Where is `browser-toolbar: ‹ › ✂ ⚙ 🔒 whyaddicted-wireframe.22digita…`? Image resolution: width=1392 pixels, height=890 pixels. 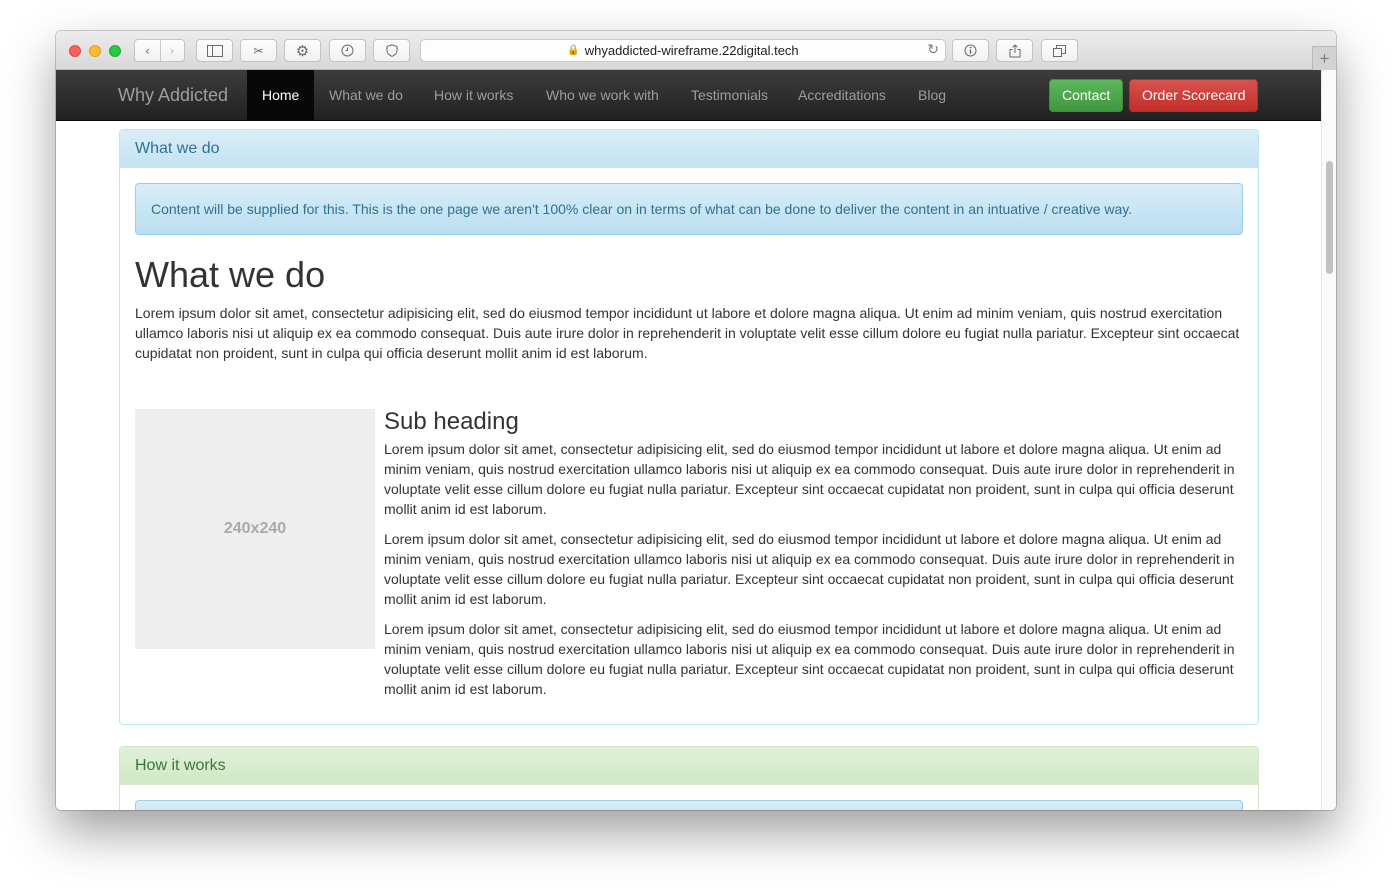
browser-toolbar: ‹ › ✂ ⚙ 🔒 whyaddicted-wireframe.22digita… is located at coordinates (696, 50).